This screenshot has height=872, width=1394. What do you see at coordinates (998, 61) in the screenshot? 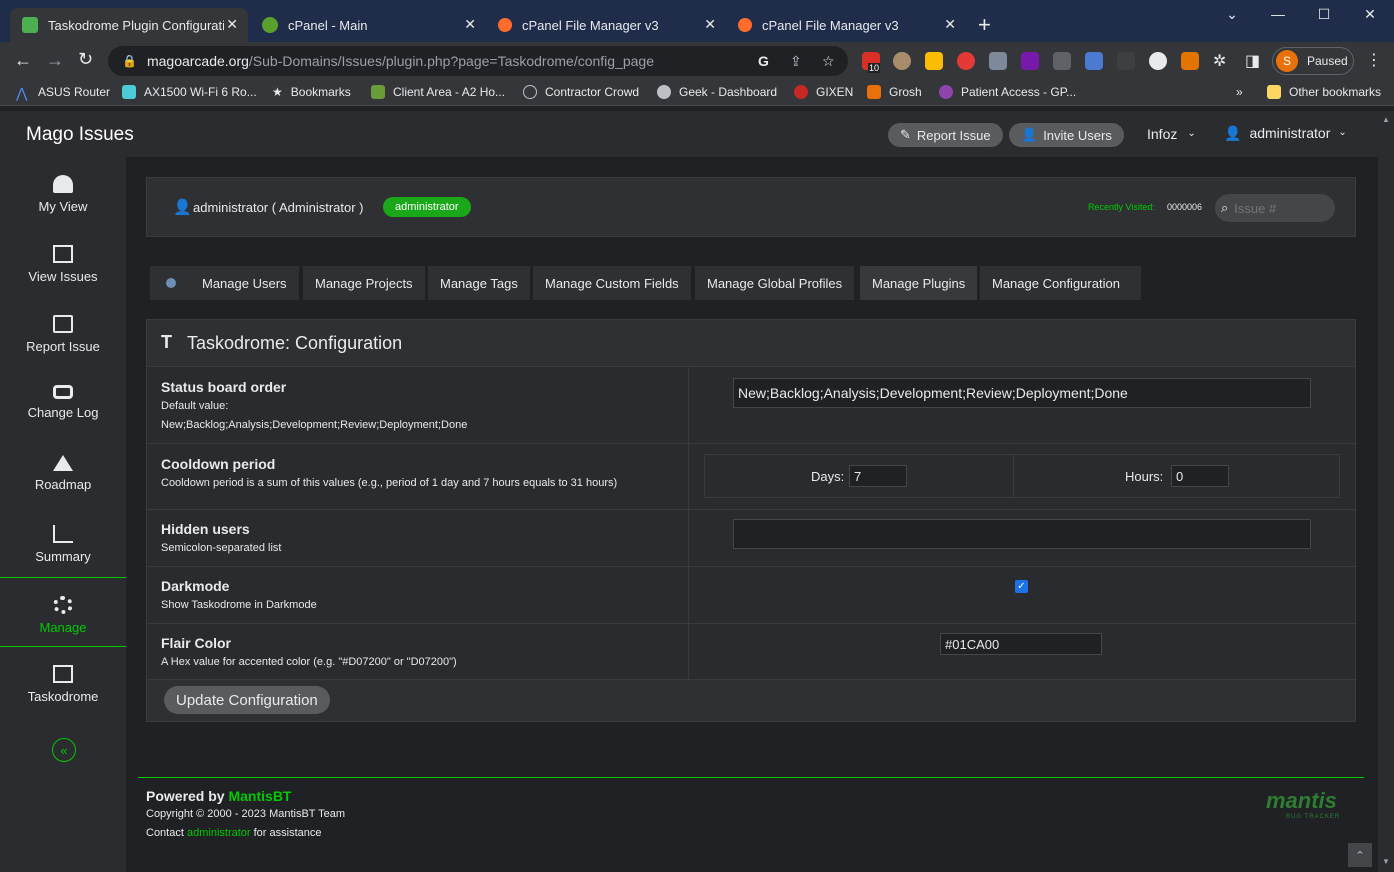
I see `tag-extension-icon` at bounding box center [998, 61].